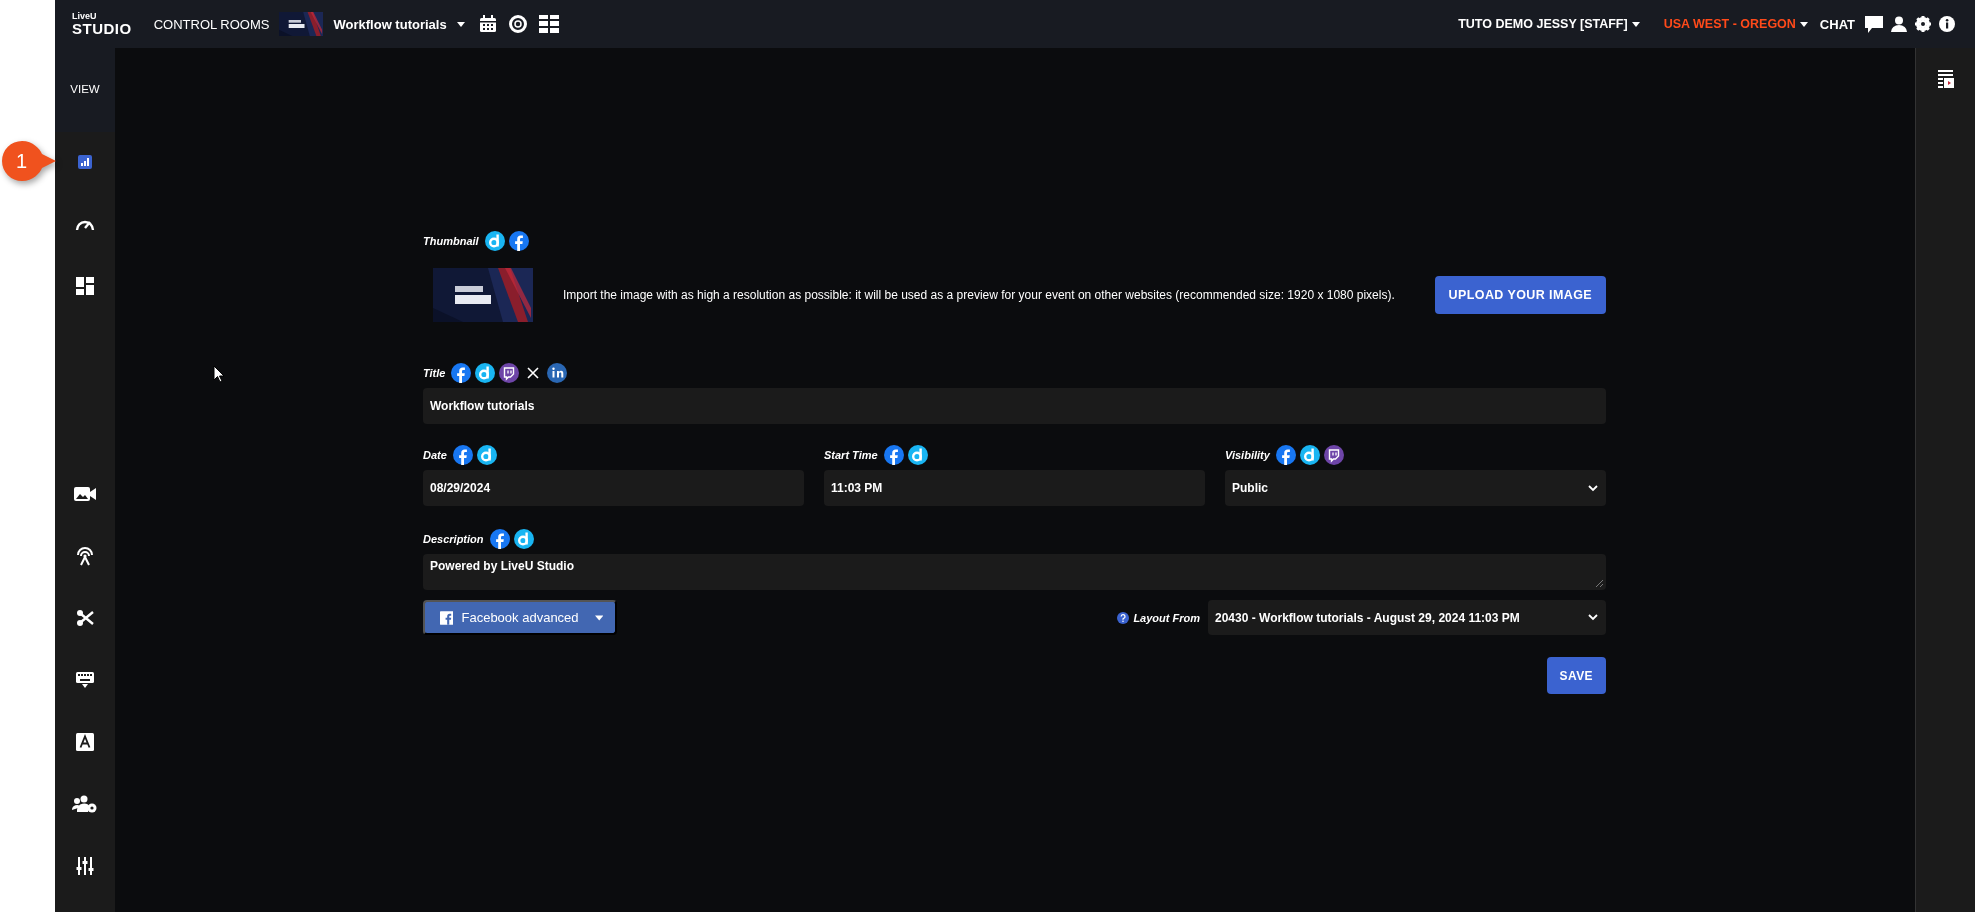  I want to click on lifebuoy-icon, so click(517, 24).